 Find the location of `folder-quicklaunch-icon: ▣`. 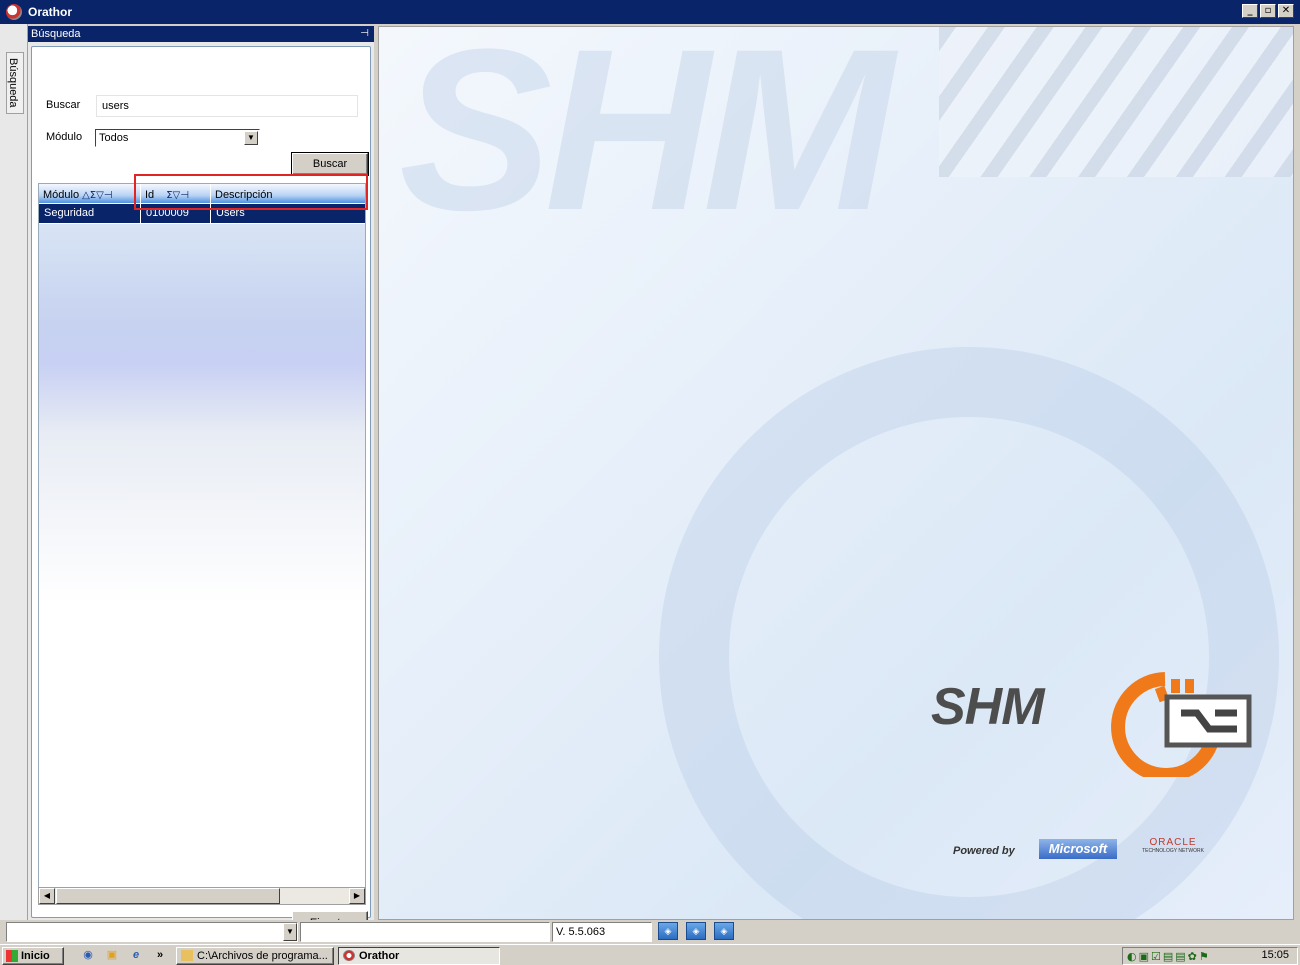

folder-quicklaunch-icon: ▣ is located at coordinates (112, 955).